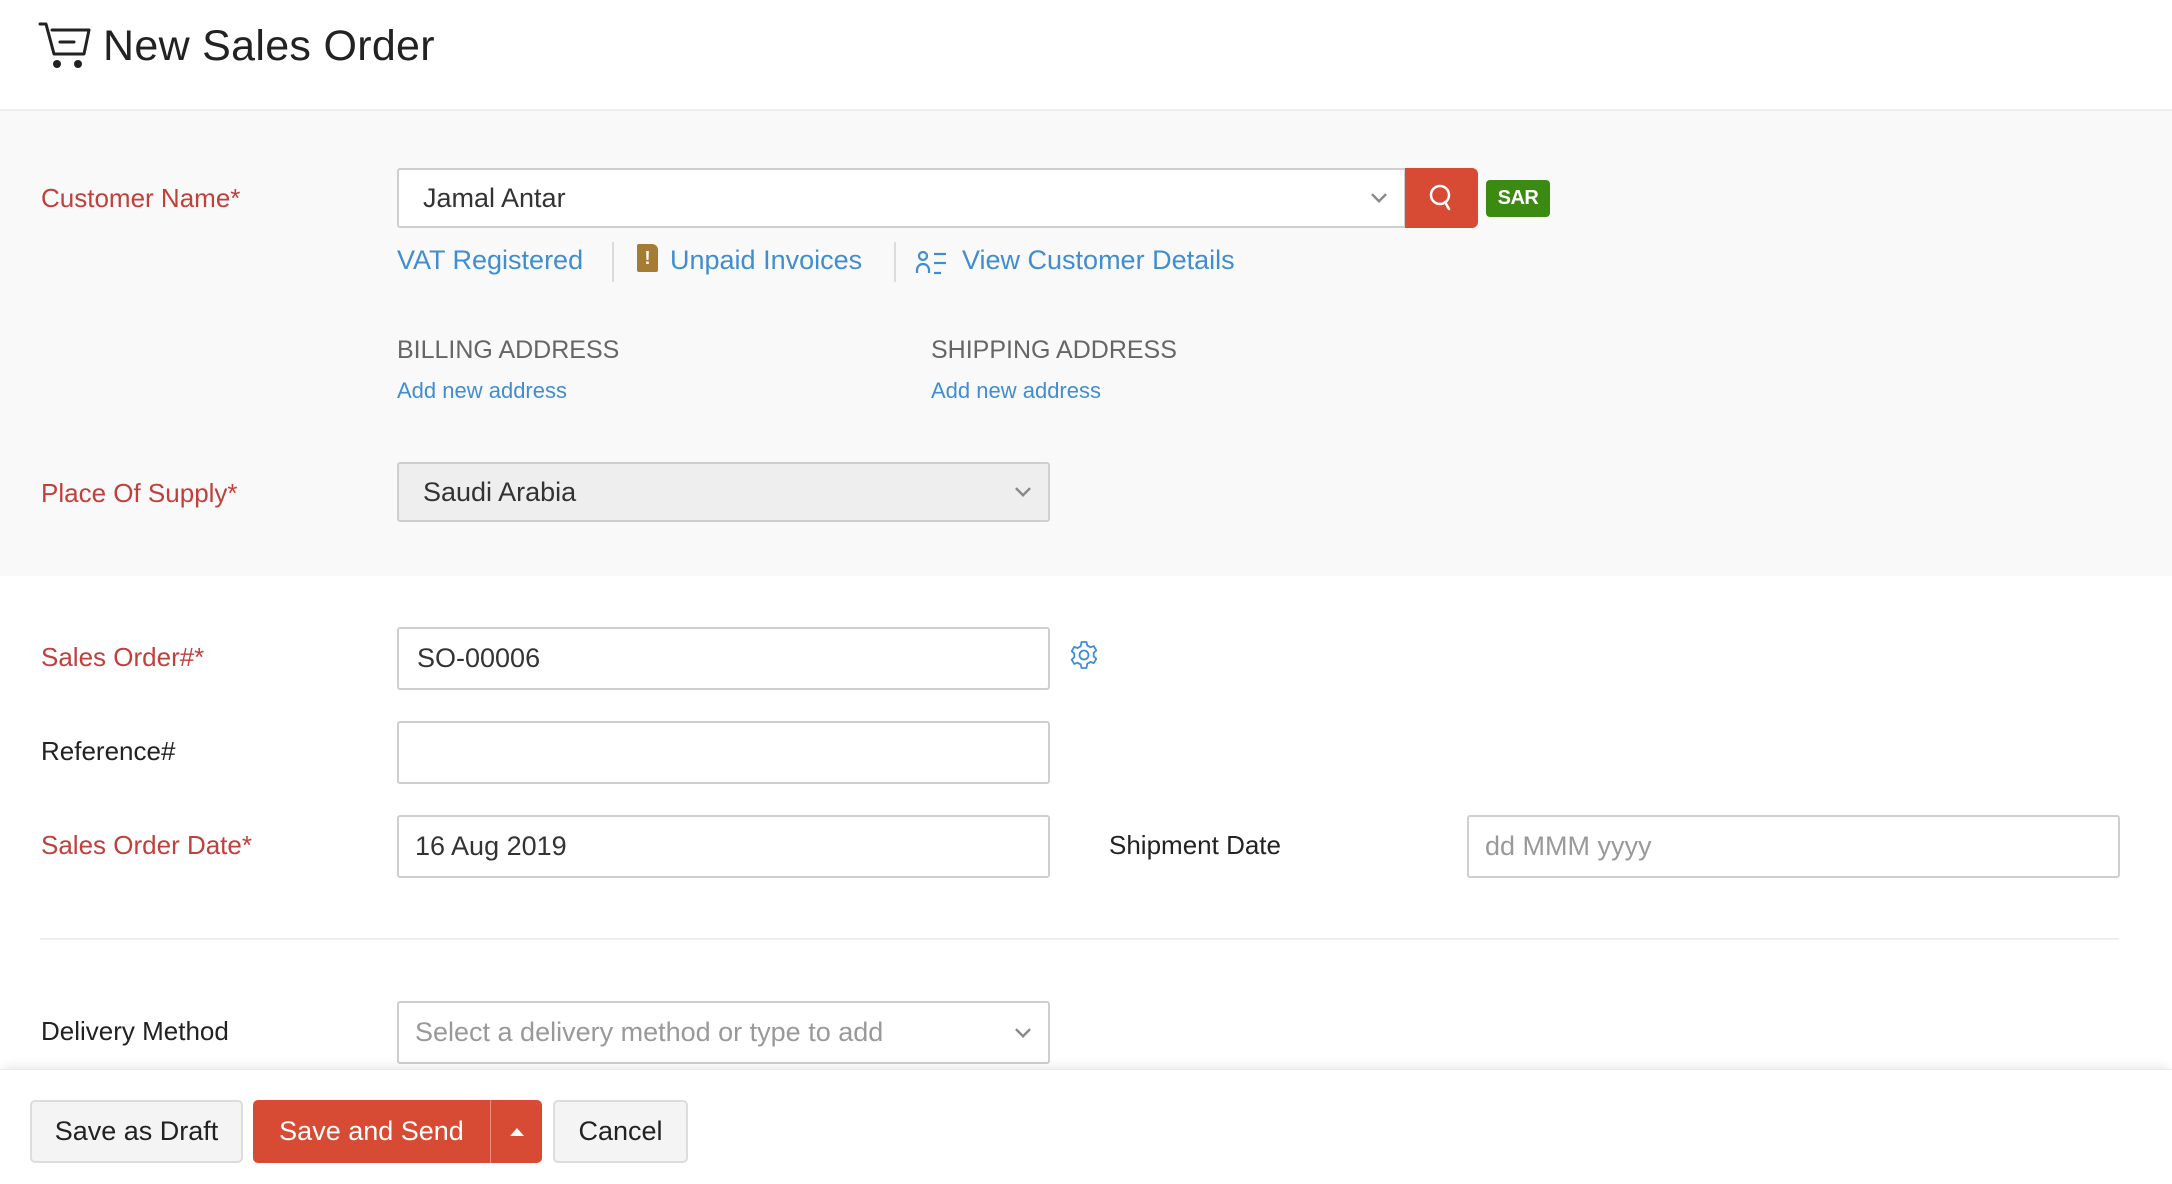  What do you see at coordinates (1084, 655) in the screenshot?
I see `gear-icon` at bounding box center [1084, 655].